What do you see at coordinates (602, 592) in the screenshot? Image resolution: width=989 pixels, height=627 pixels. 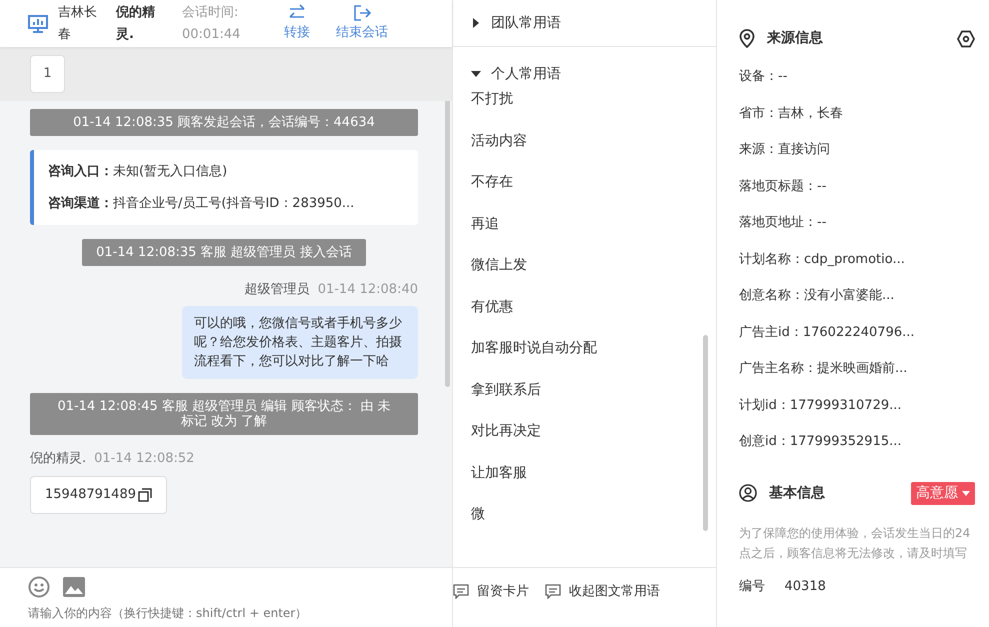 I see `phrase-action-button: 收起图文常用语` at bounding box center [602, 592].